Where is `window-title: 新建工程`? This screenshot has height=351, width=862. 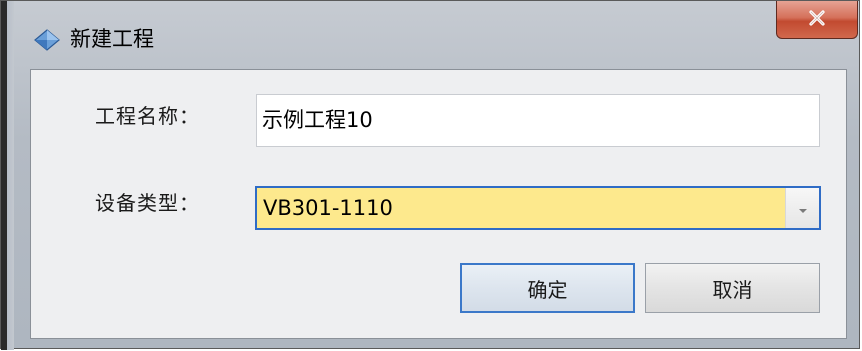 window-title: 新建工程 is located at coordinates (112, 39).